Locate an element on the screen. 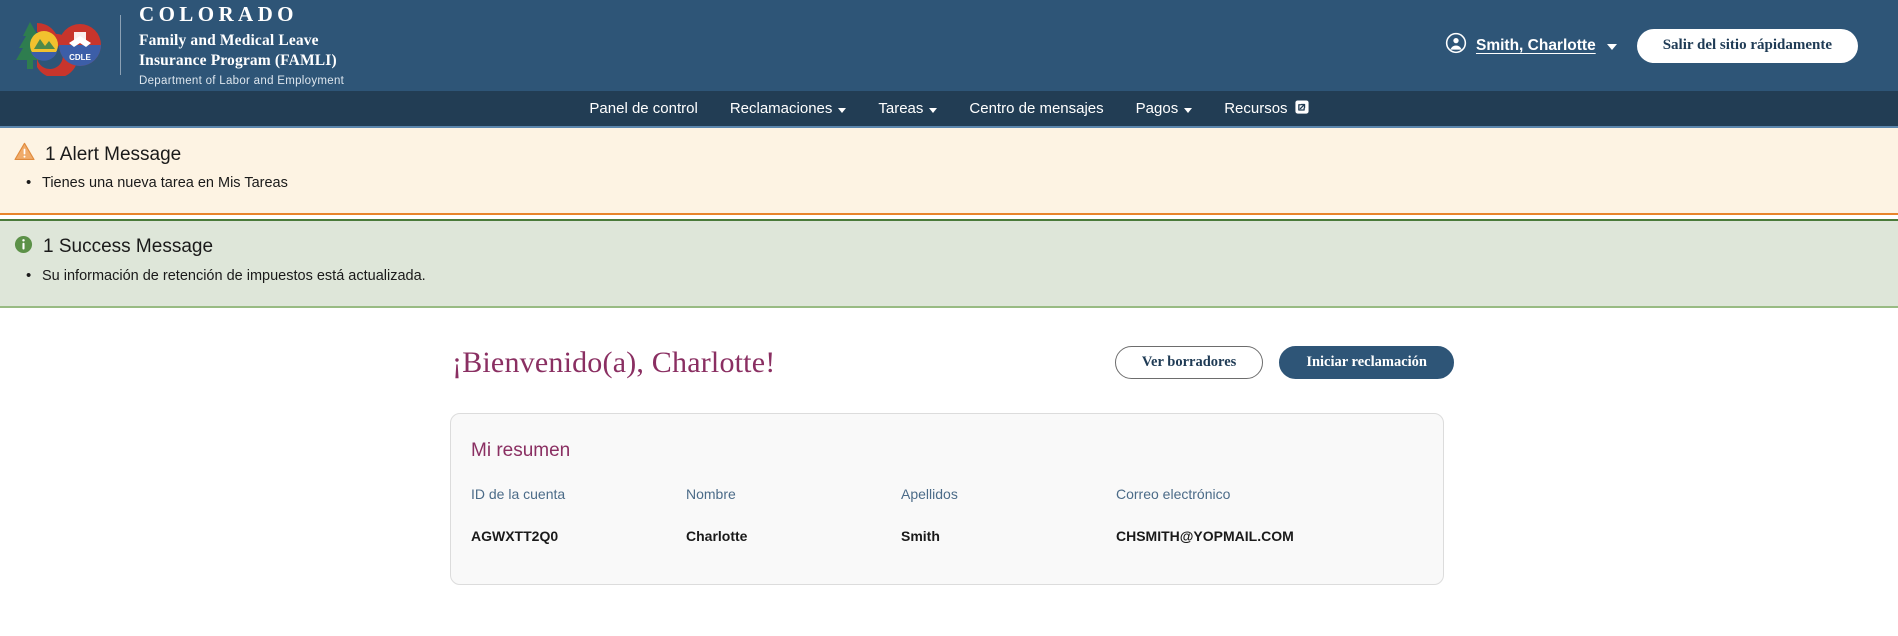 The width and height of the screenshot is (1898, 636). nav-item-pagos: Pagos is located at coordinates (1164, 108).